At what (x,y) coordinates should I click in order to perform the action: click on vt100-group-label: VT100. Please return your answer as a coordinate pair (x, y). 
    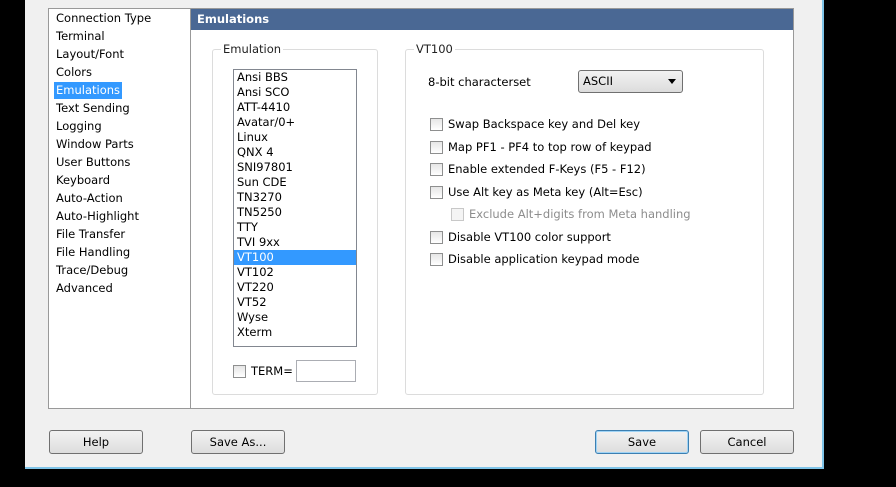
    Looking at the image, I should click on (434, 49).